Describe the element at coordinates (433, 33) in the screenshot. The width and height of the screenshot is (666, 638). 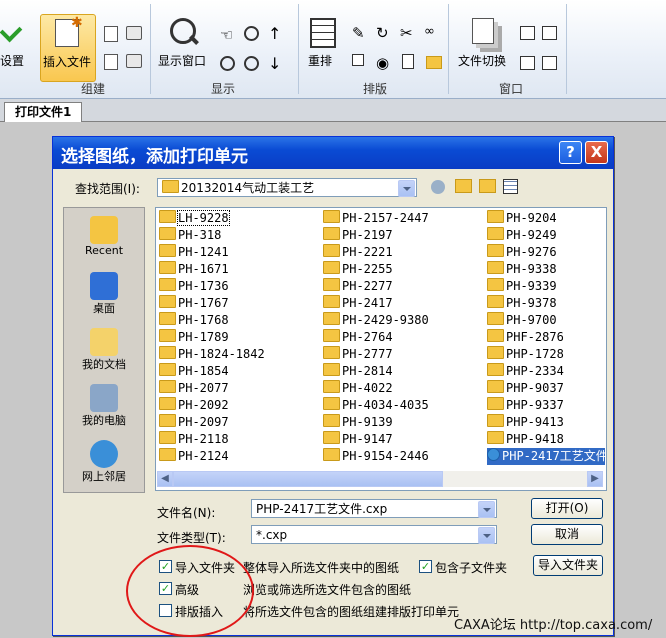
I see `link-icon: ∞` at that location.